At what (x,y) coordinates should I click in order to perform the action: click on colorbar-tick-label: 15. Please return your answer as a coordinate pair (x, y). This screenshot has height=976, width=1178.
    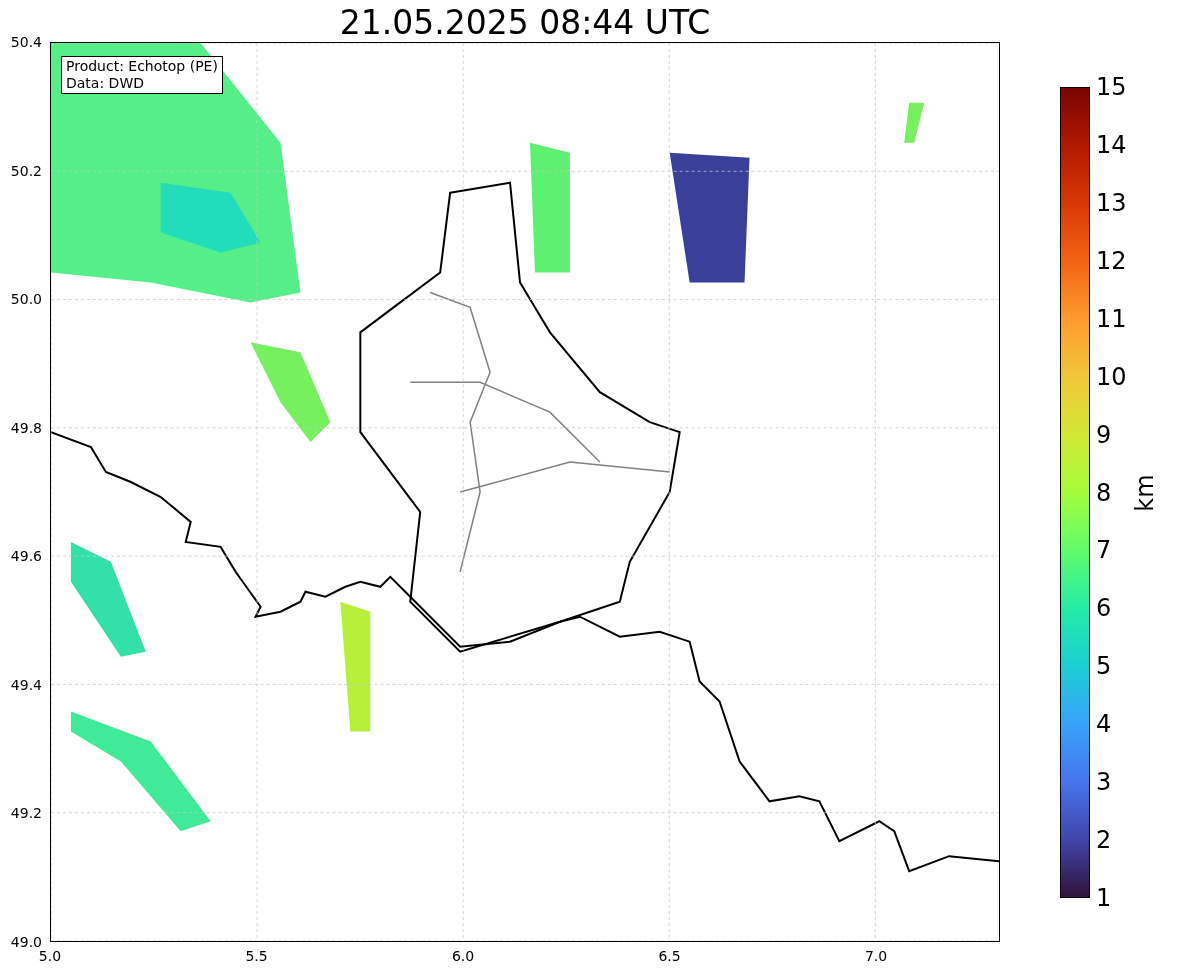
    Looking at the image, I should click on (1111, 87).